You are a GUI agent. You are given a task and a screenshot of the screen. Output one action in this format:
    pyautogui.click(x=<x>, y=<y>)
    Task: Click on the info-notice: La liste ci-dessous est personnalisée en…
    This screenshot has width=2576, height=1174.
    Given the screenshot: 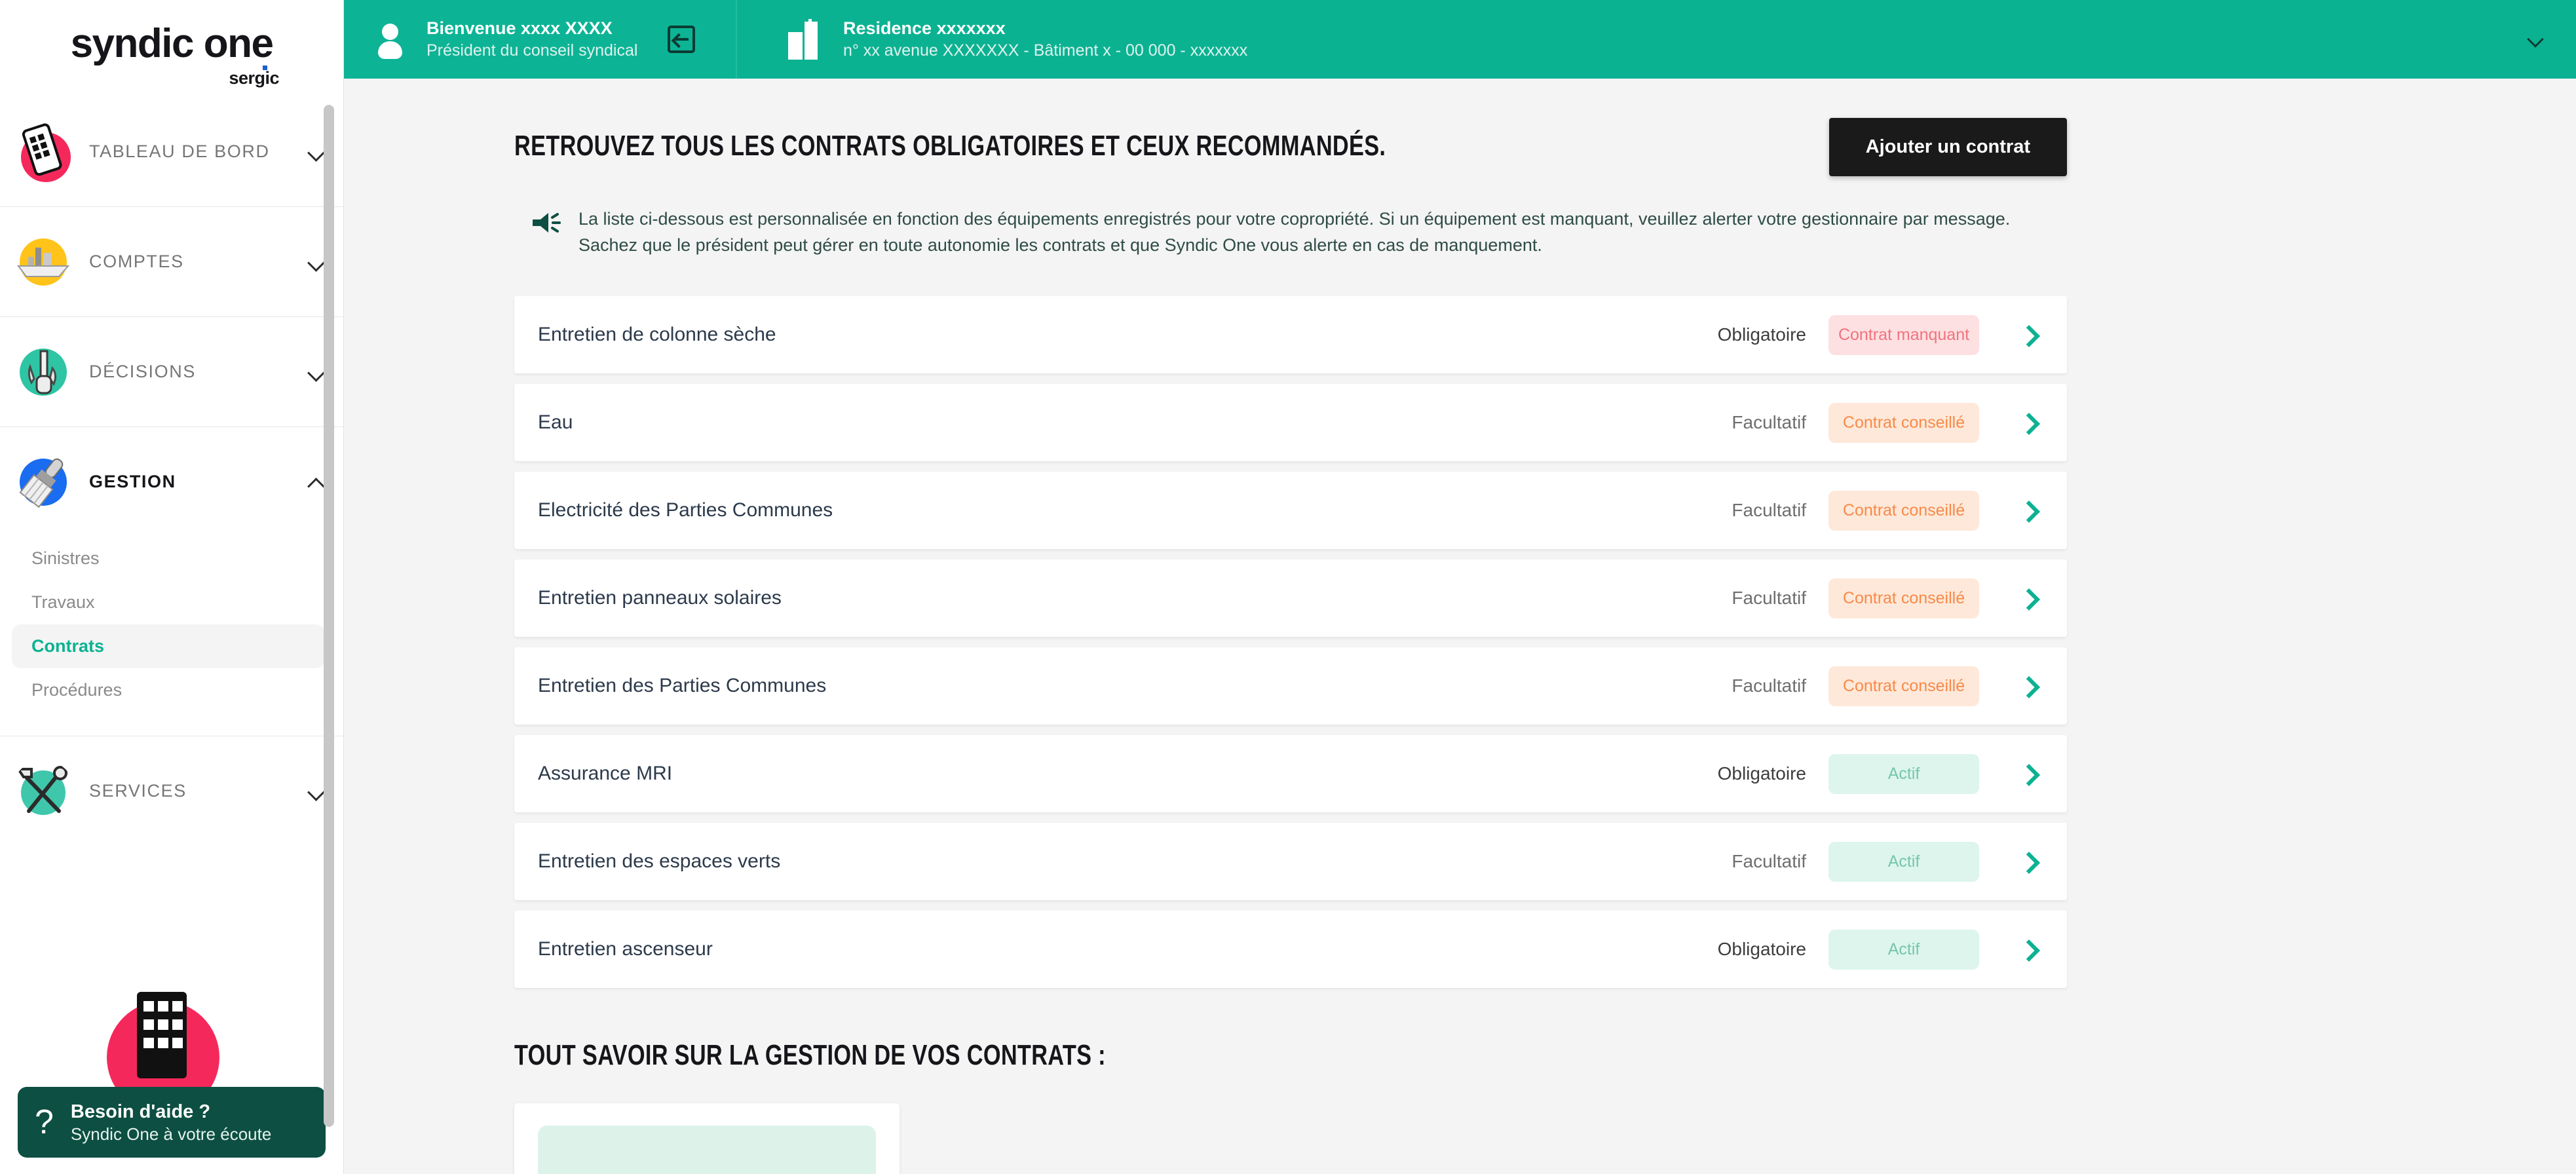 What is the action you would take?
    pyautogui.click(x=1281, y=232)
    